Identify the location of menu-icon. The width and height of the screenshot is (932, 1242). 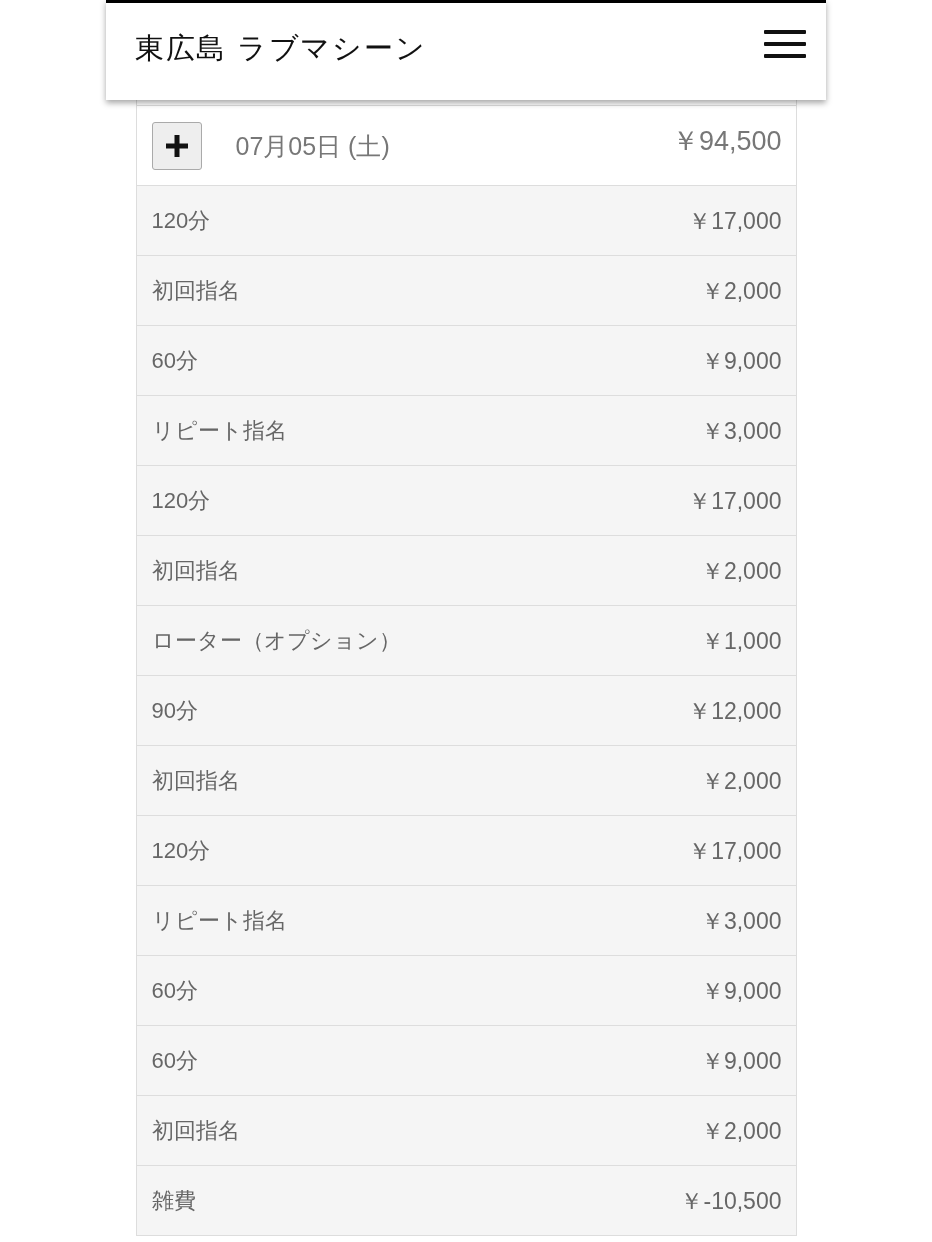
(785, 44).